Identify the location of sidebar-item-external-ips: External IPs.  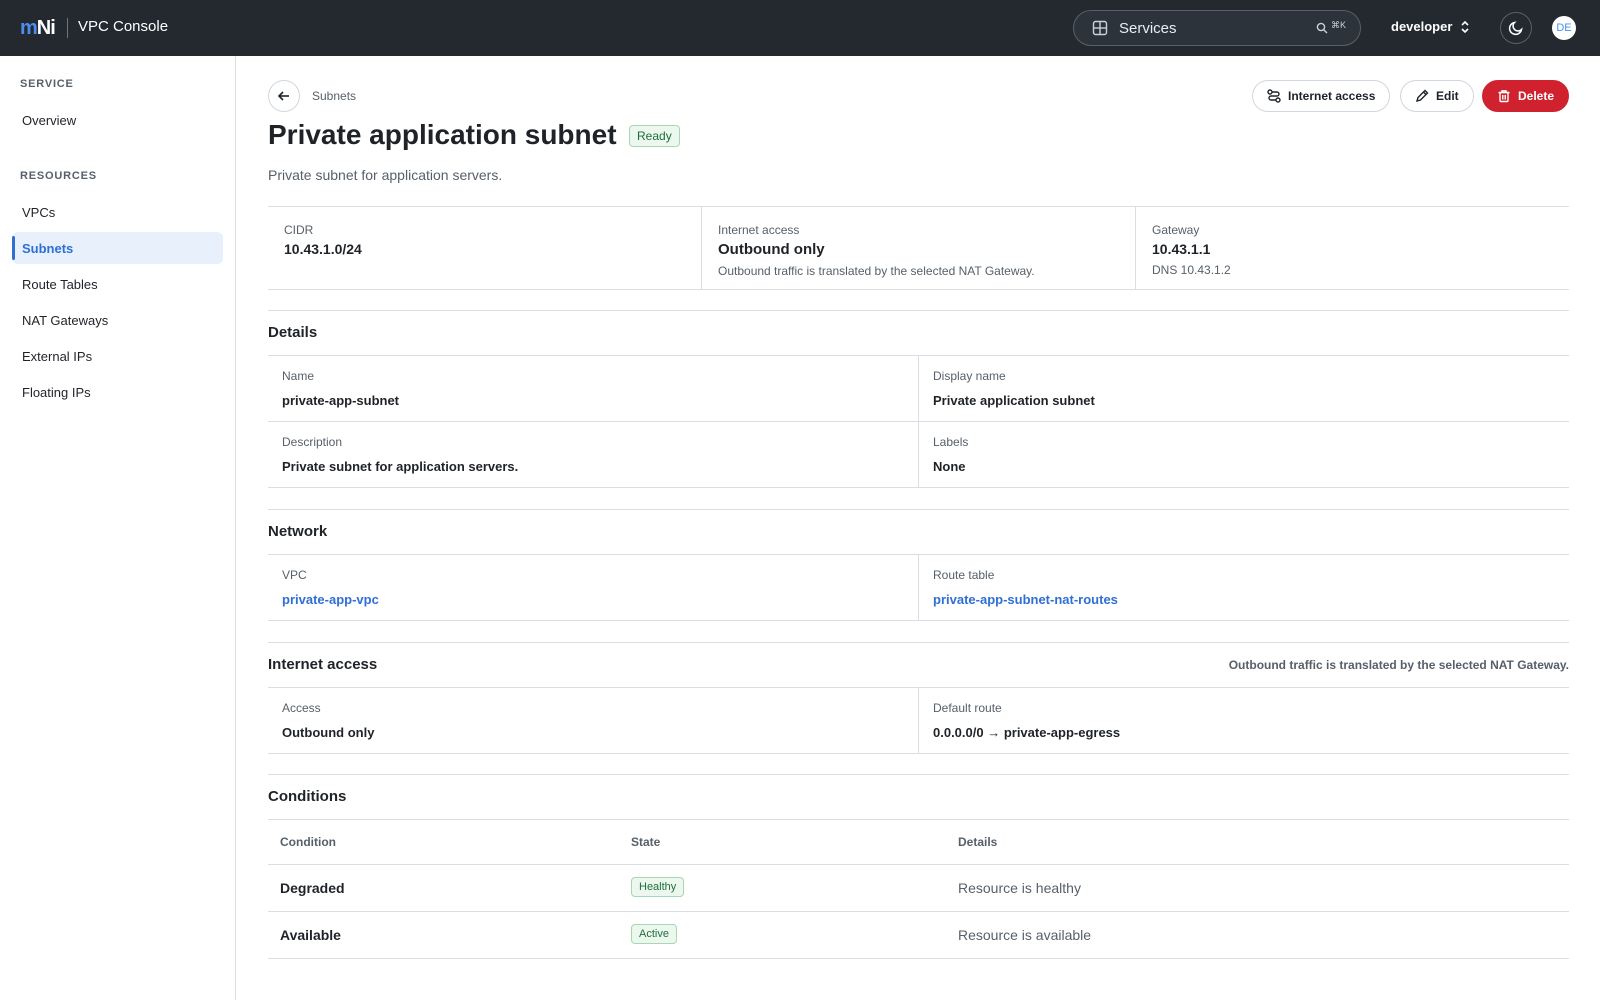
(117, 356).